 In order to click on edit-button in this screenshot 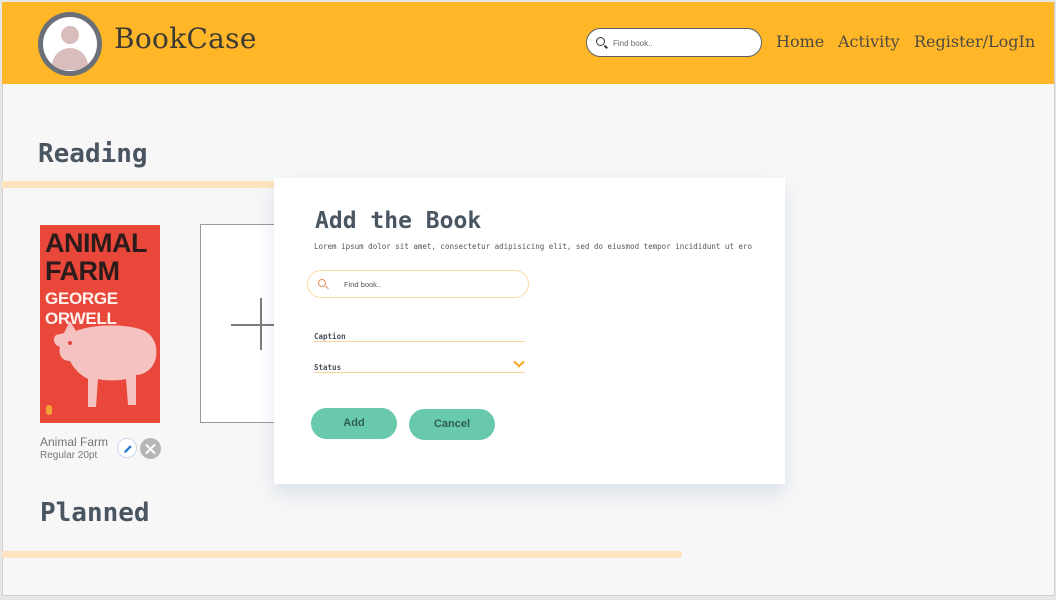, I will do `click(127, 448)`.